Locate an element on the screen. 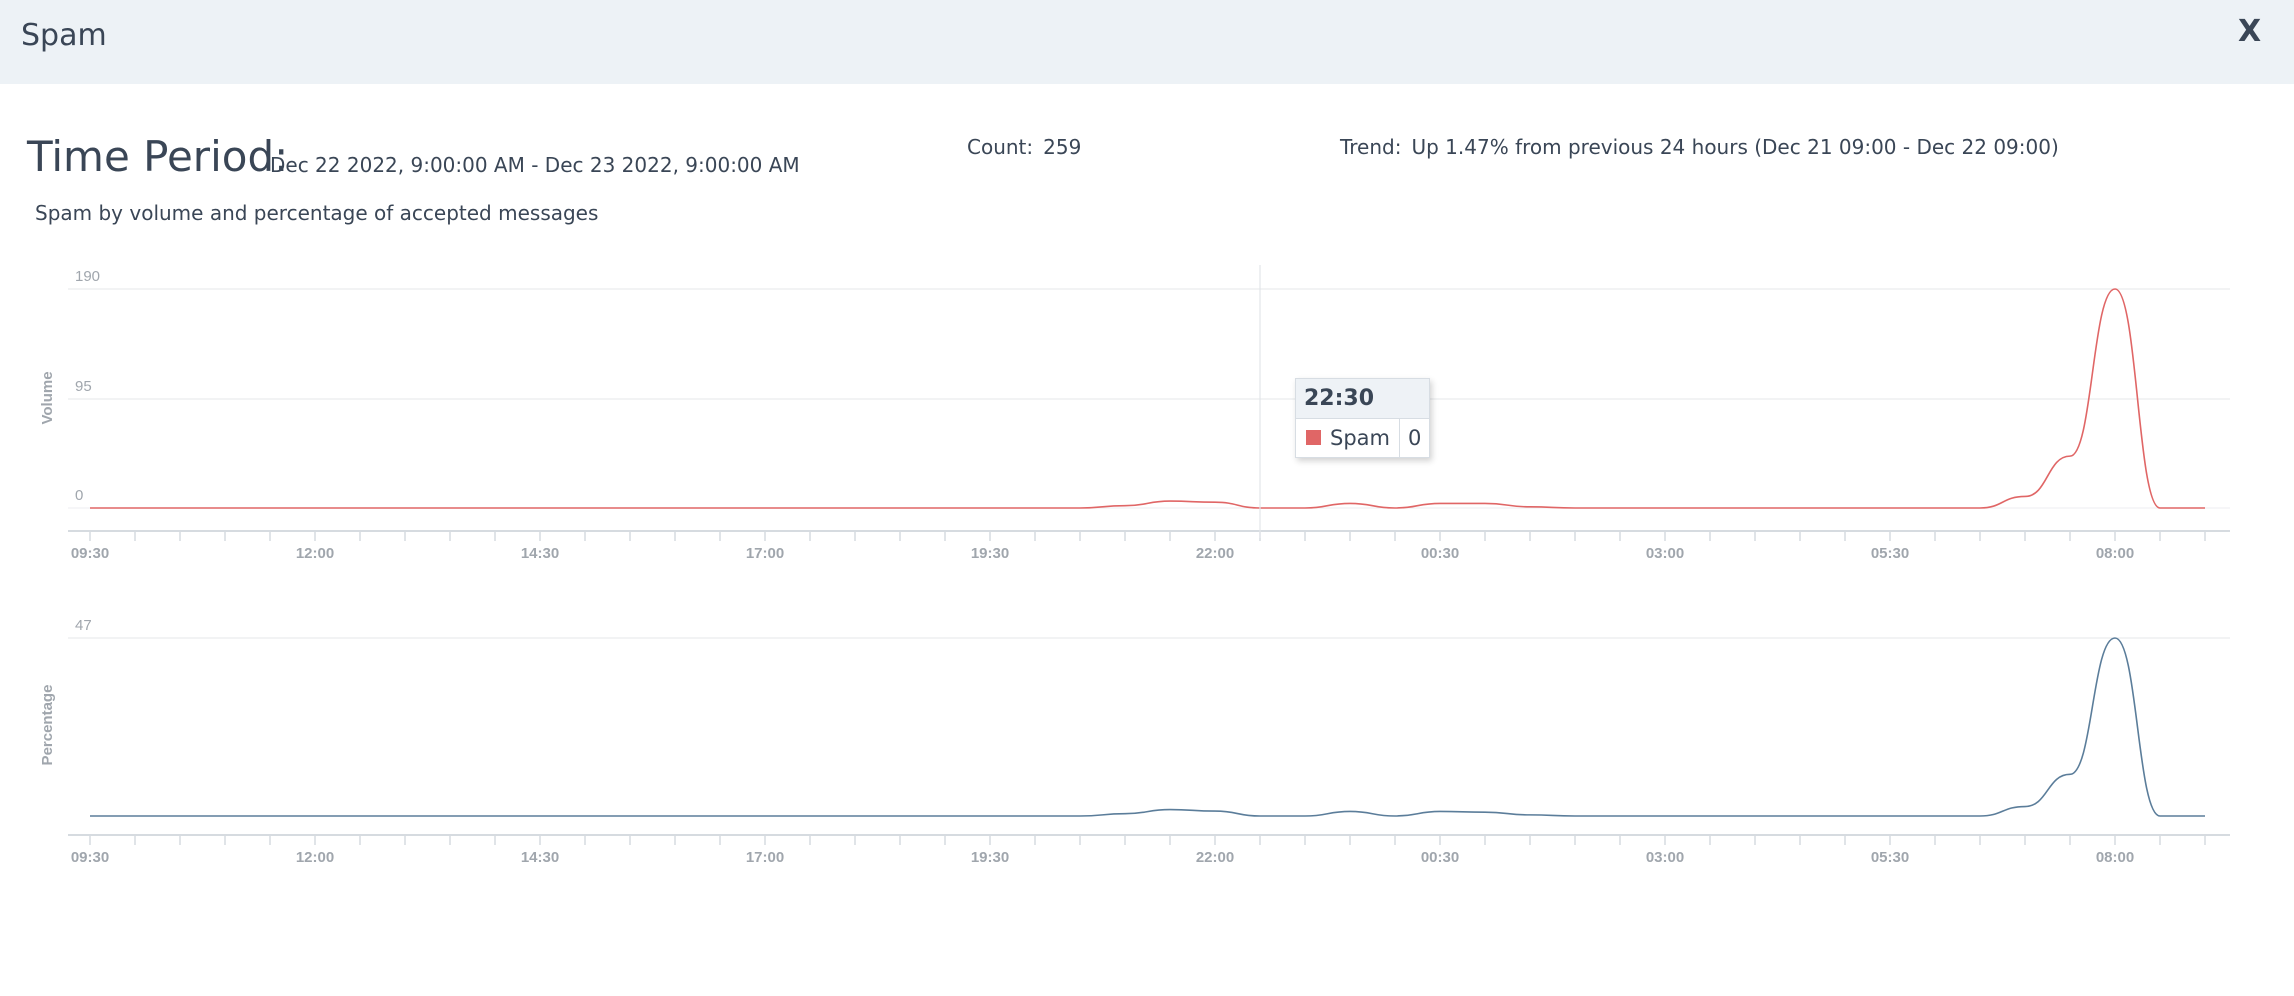 The height and width of the screenshot is (996, 2294). y-tick-label: 47 is located at coordinates (83, 625).